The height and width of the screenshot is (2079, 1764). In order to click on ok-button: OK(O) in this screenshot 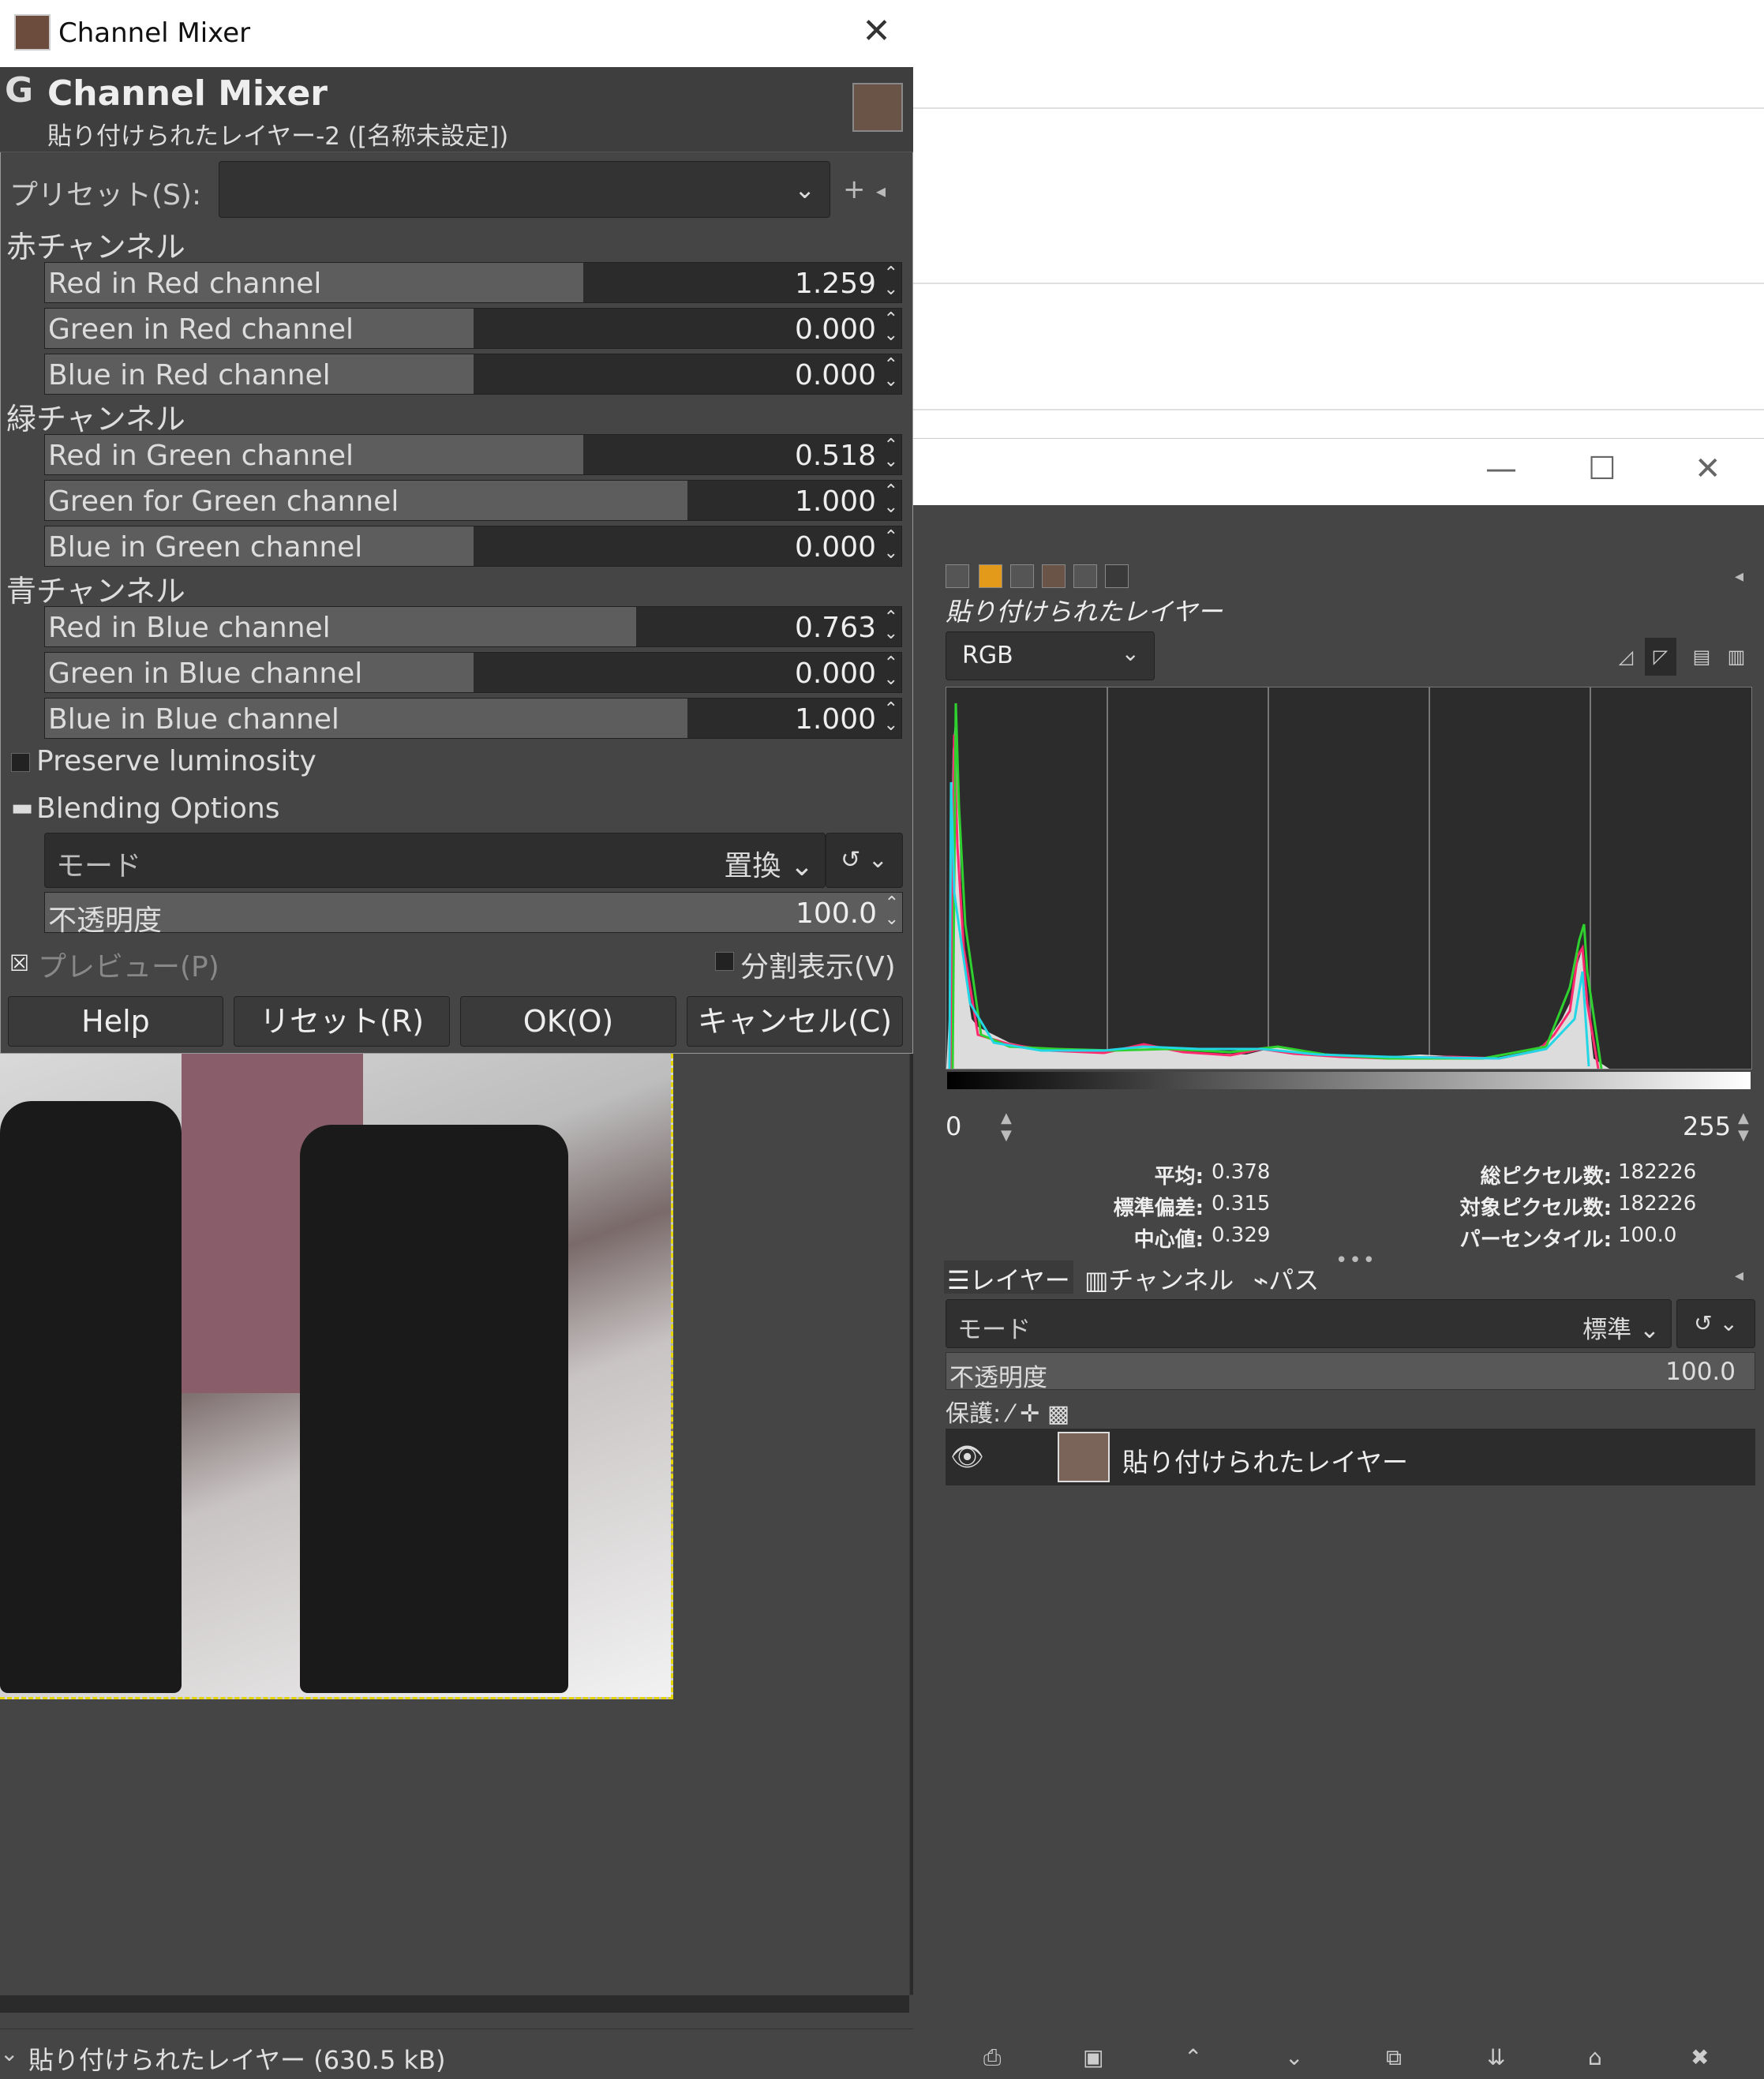, I will do `click(568, 1022)`.